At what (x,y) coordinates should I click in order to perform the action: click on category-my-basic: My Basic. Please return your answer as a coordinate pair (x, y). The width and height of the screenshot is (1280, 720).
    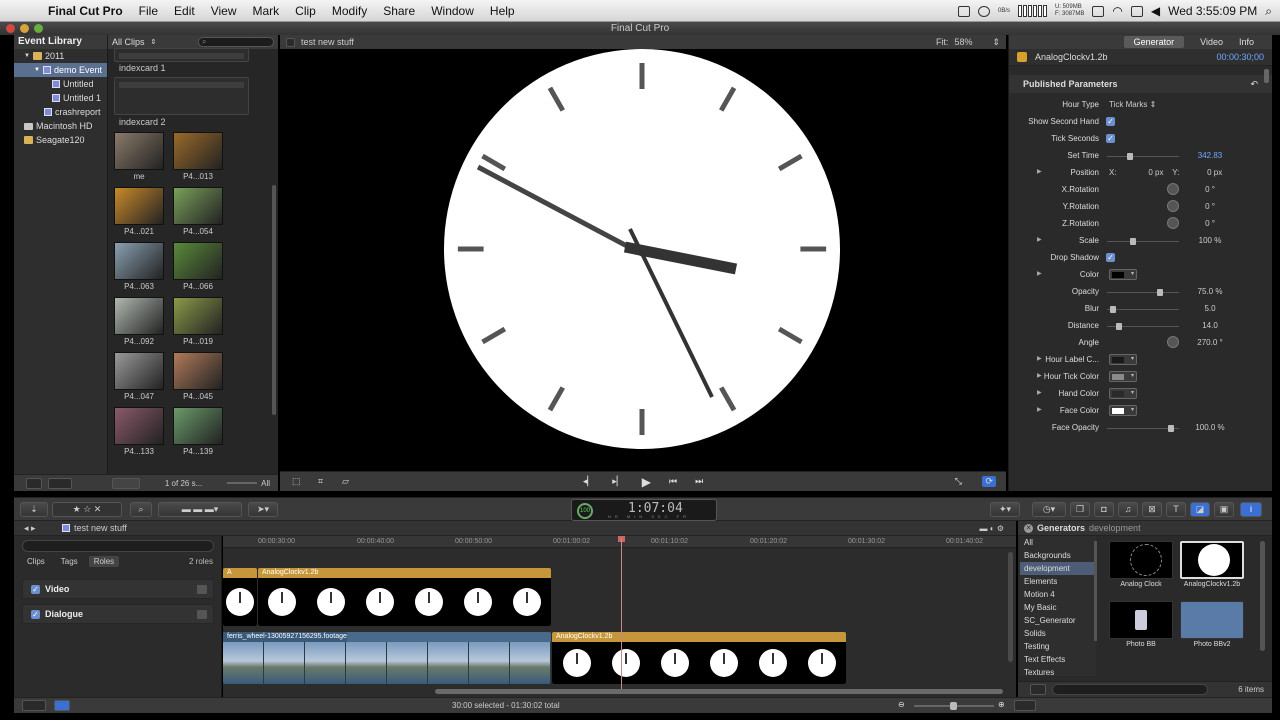
    Looking at the image, I should click on (1058, 607).